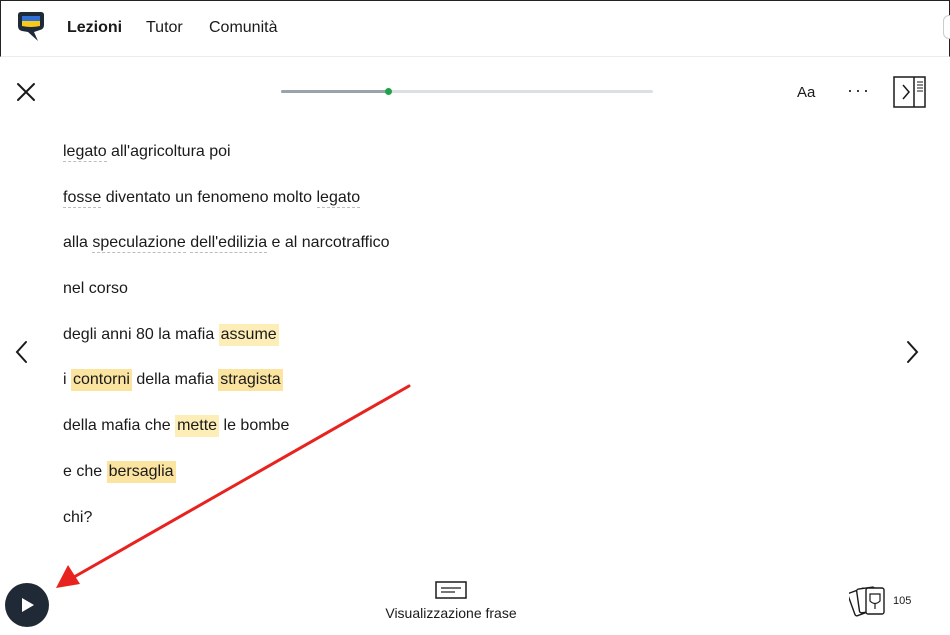 Image resolution: width=950 pixels, height=635 pixels. I want to click on transcript-text: le bombe, so click(254, 426).